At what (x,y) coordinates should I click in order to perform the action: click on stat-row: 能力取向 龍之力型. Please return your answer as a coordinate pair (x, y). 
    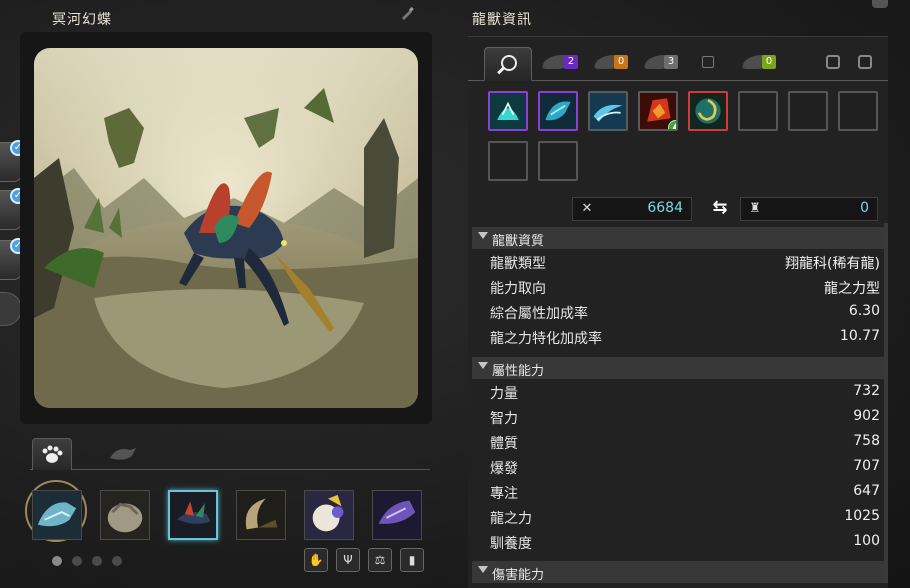
    Looking at the image, I should click on (678, 286).